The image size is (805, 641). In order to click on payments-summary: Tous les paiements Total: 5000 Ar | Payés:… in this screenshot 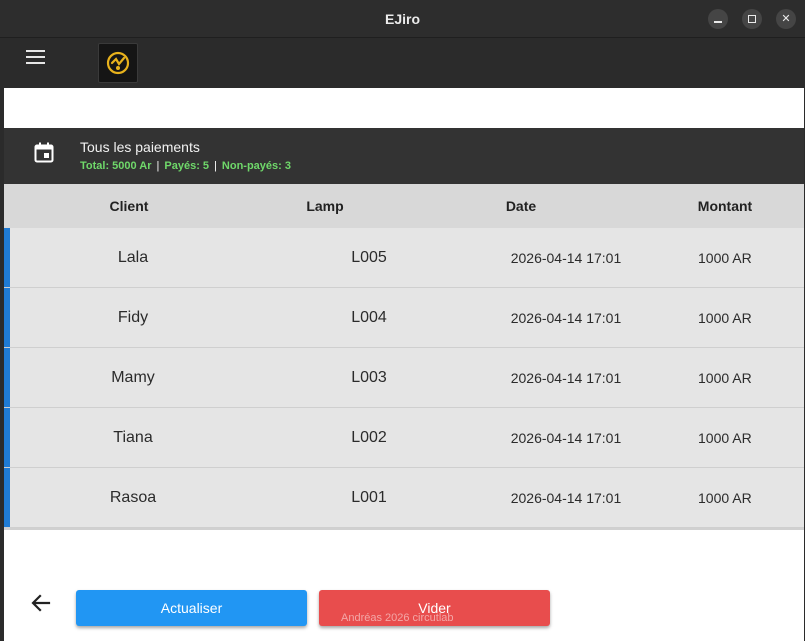, I will do `click(404, 156)`.